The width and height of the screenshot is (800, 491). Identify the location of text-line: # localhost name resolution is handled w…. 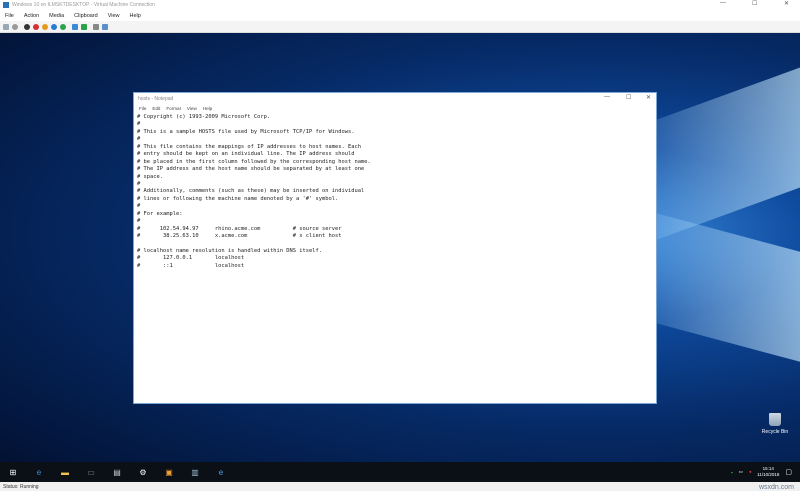
(229, 250).